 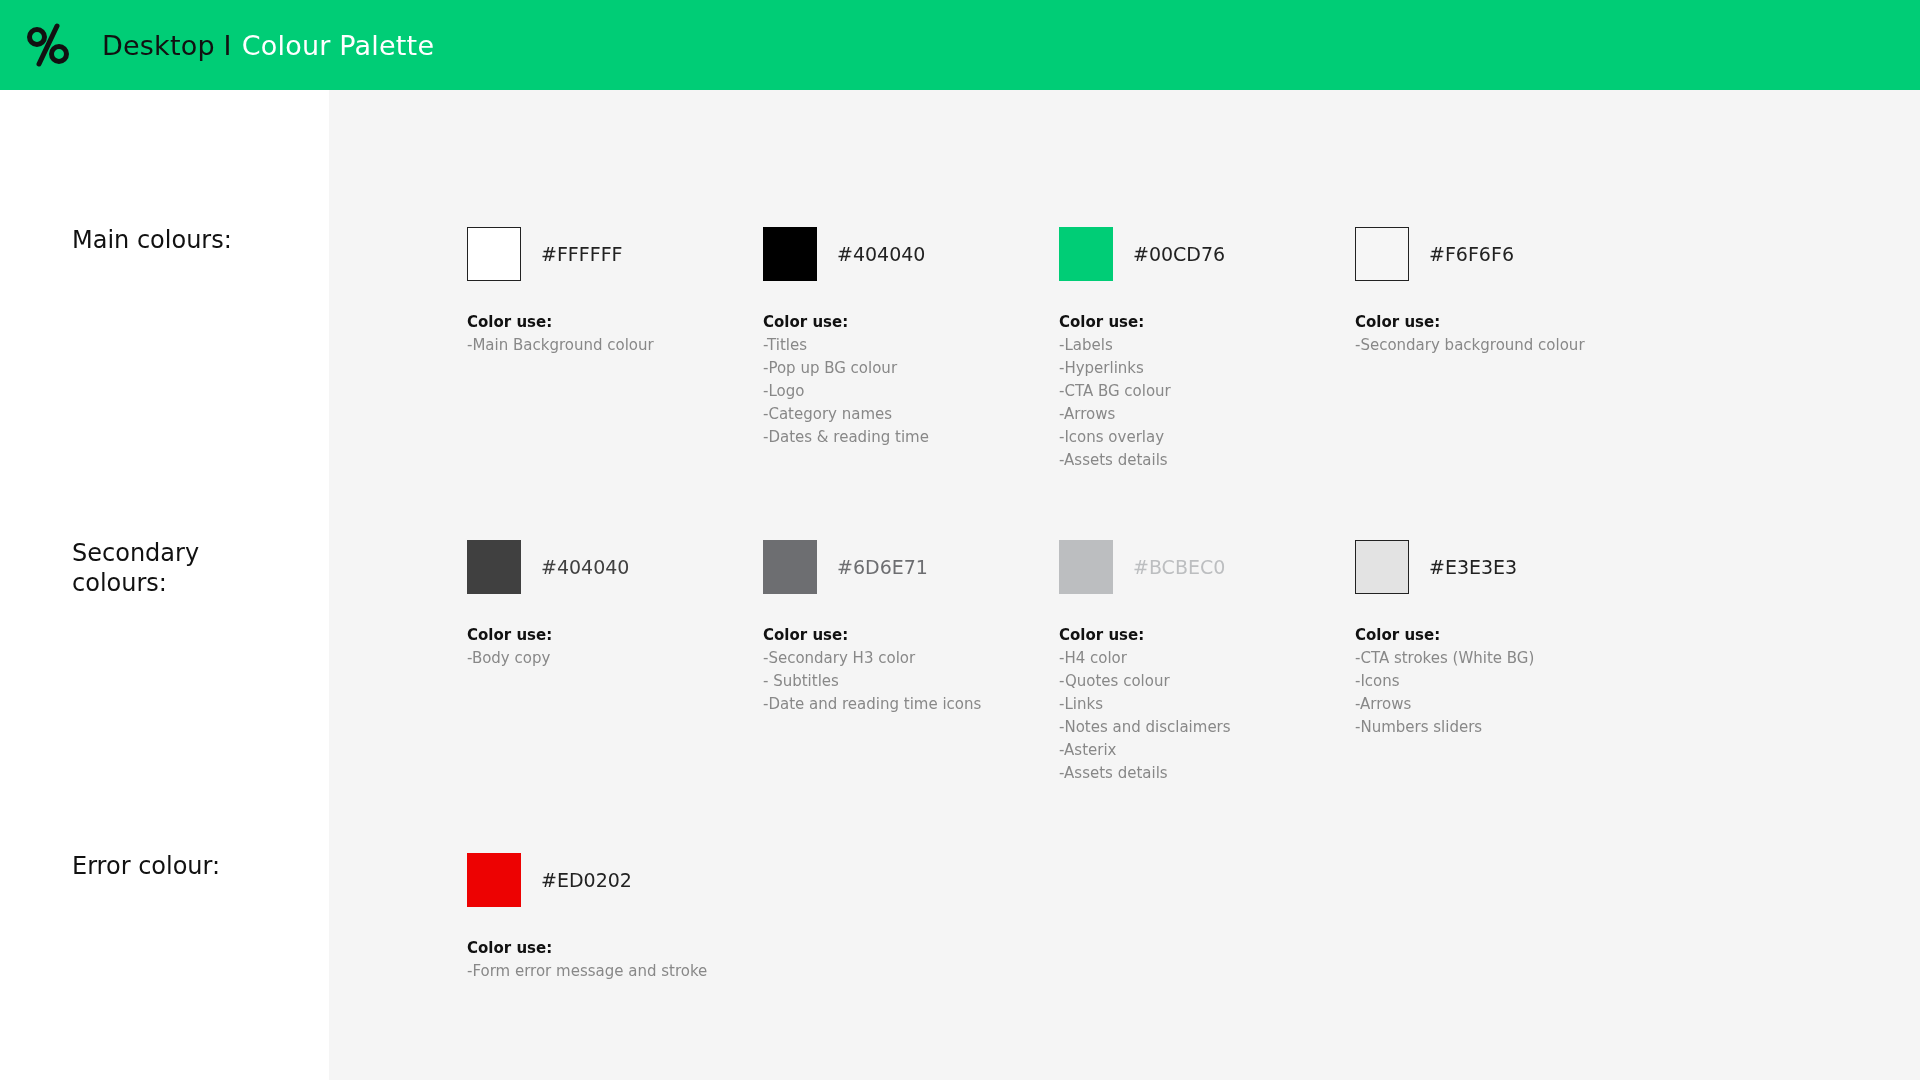 I want to click on colour-use-item: -H4 color, so click(x=1093, y=658).